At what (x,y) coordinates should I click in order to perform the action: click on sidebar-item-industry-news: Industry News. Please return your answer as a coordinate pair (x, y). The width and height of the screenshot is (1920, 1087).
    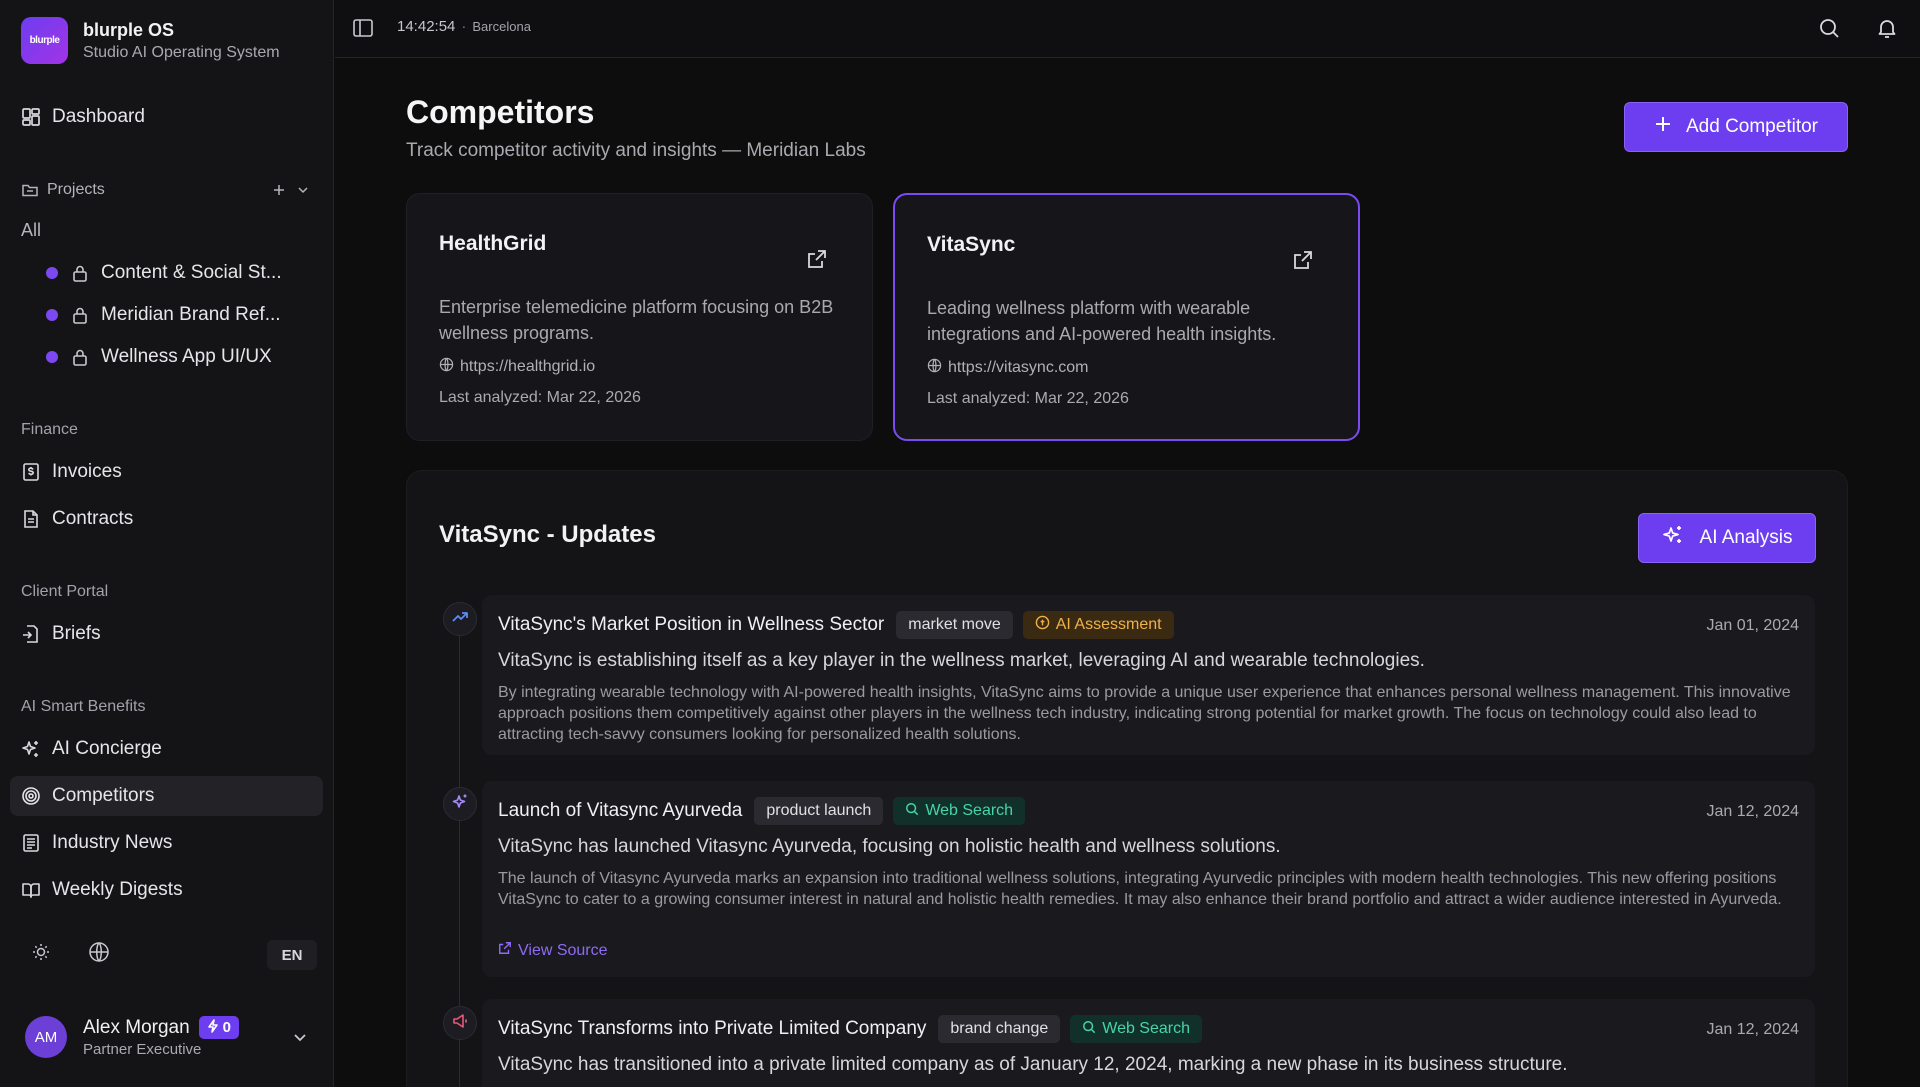
    Looking at the image, I should click on (166, 843).